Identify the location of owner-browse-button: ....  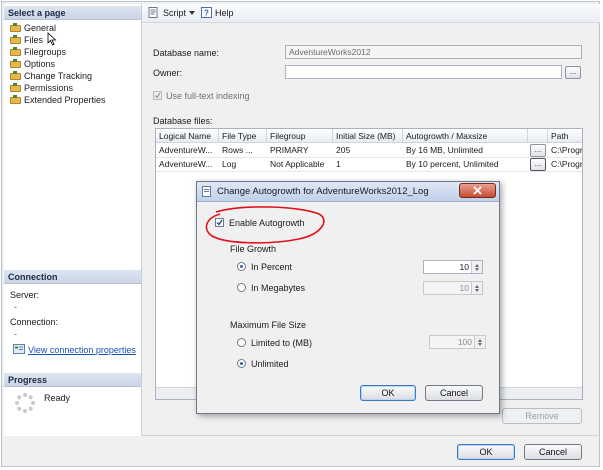
(573, 72).